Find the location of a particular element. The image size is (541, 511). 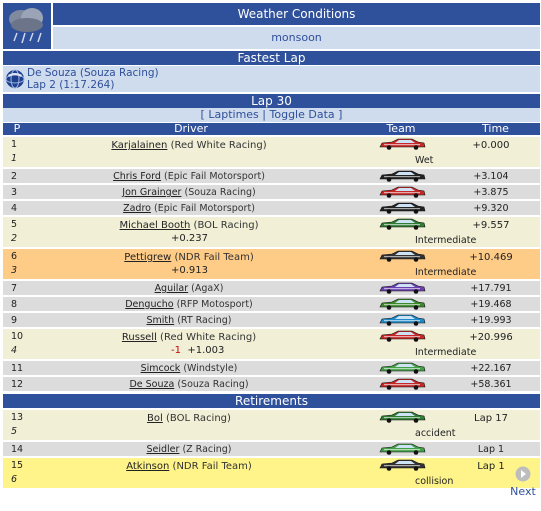

retirements-header: Retirements is located at coordinates (271, 401).